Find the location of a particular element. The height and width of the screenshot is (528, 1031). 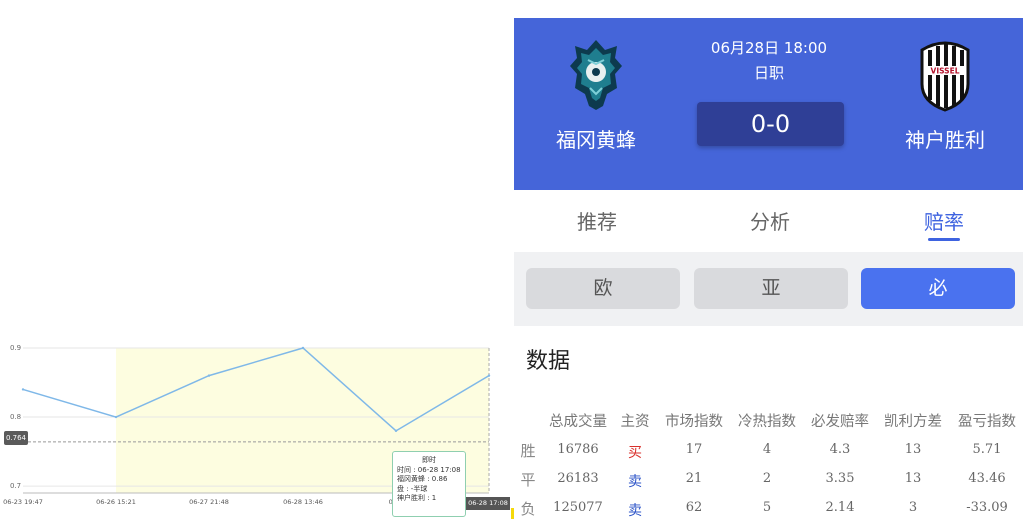

odds-type-tabs: 欧 亚 必 is located at coordinates (768, 289).